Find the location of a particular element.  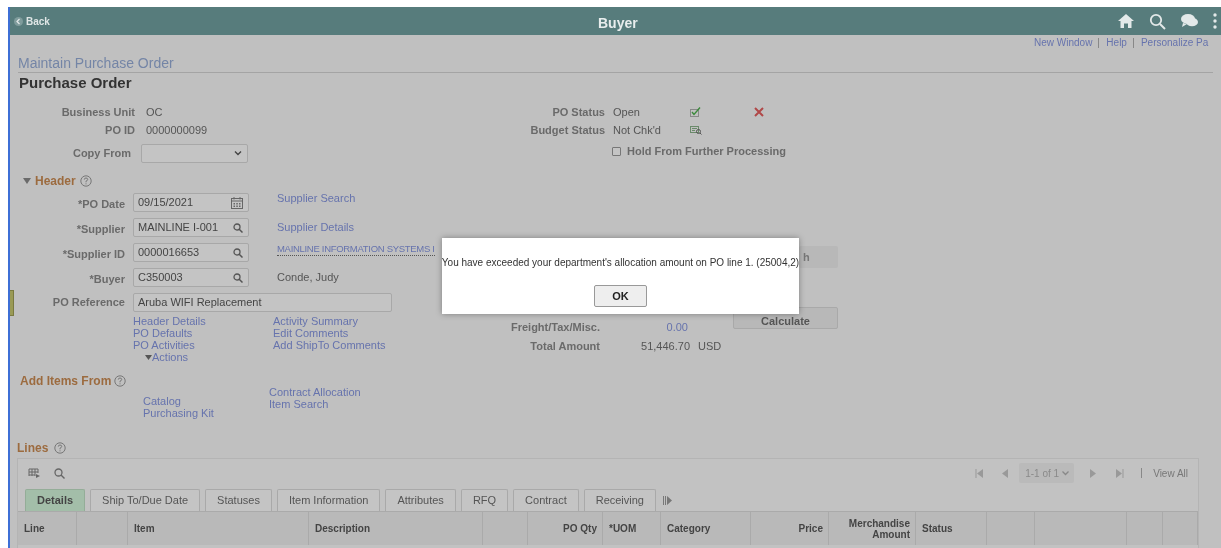

total-label: Freight/Tax/Misc. is located at coordinates (554, 327).